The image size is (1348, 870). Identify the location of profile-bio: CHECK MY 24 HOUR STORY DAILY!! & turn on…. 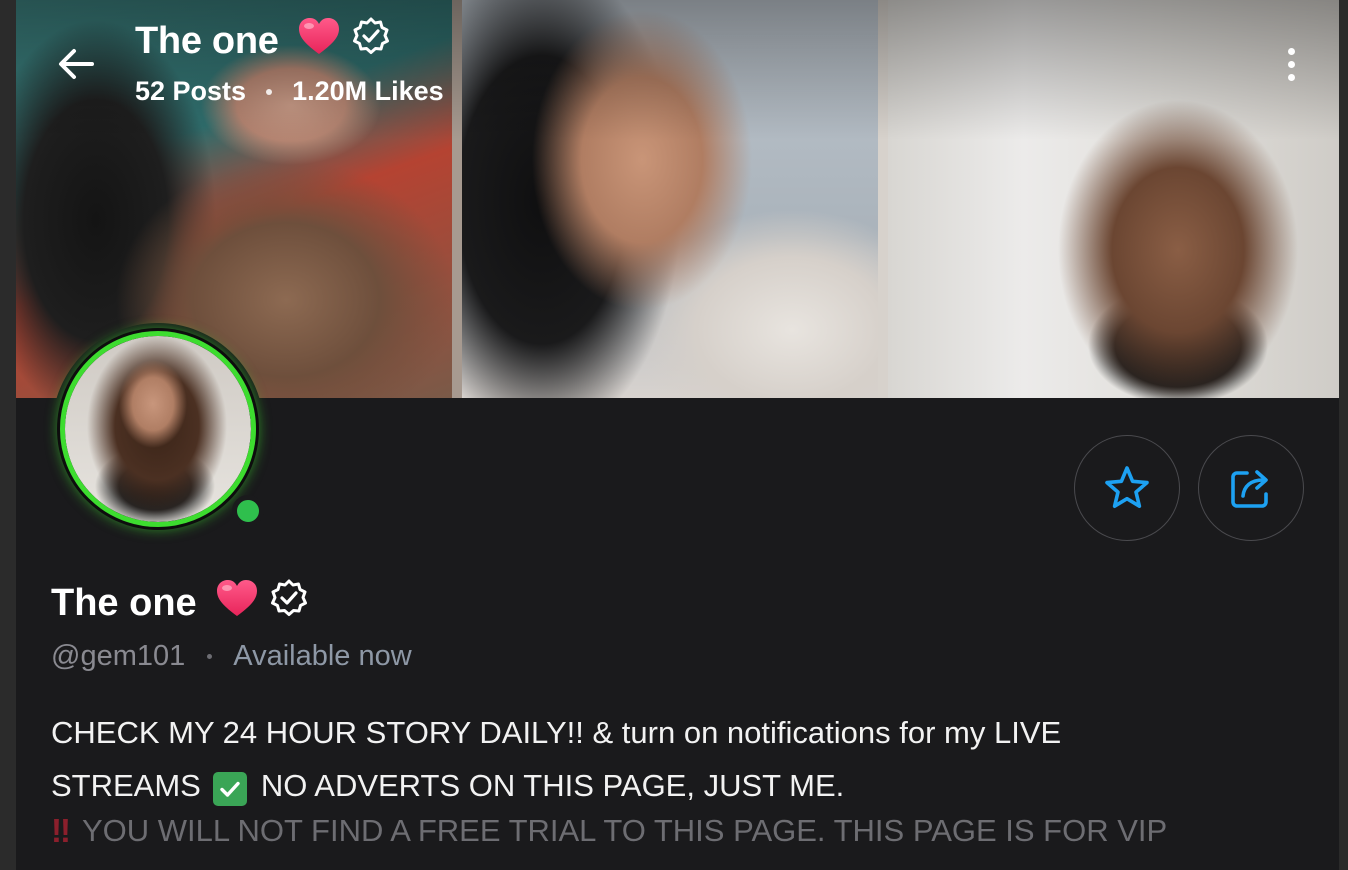
(626, 759).